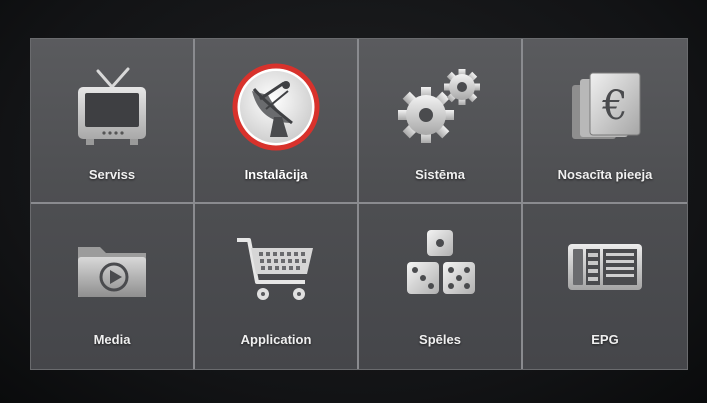  I want to click on shopping-cart-icon, so click(276, 268).